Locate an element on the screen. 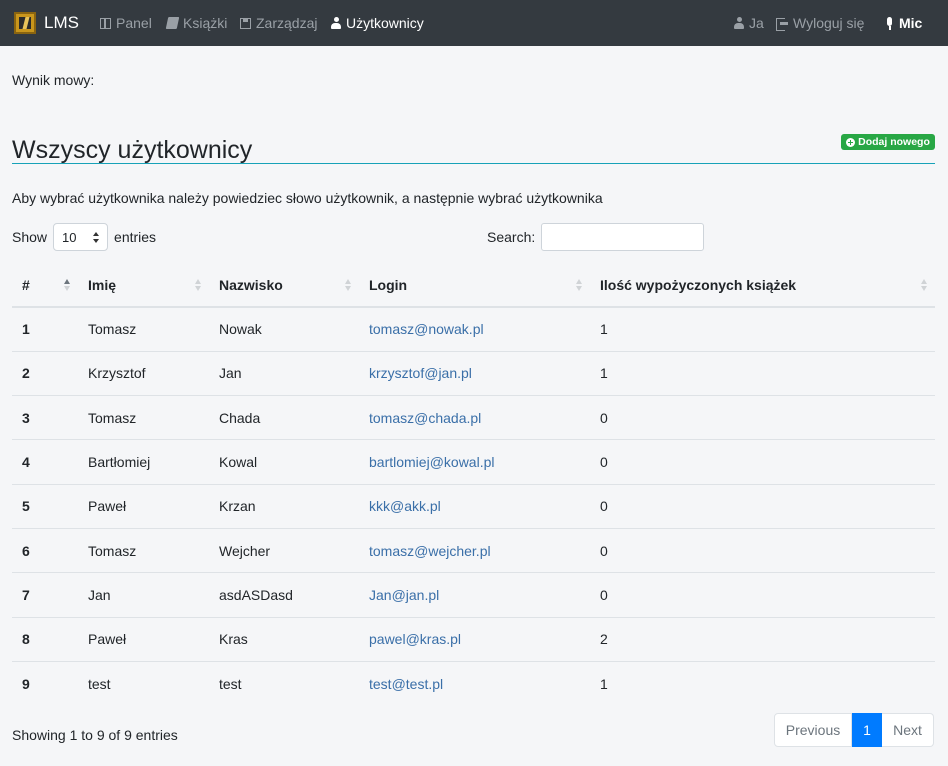 Image resolution: width=948 pixels, height=766 pixels. cell-first-name: Bartłomiej is located at coordinates (143, 462).